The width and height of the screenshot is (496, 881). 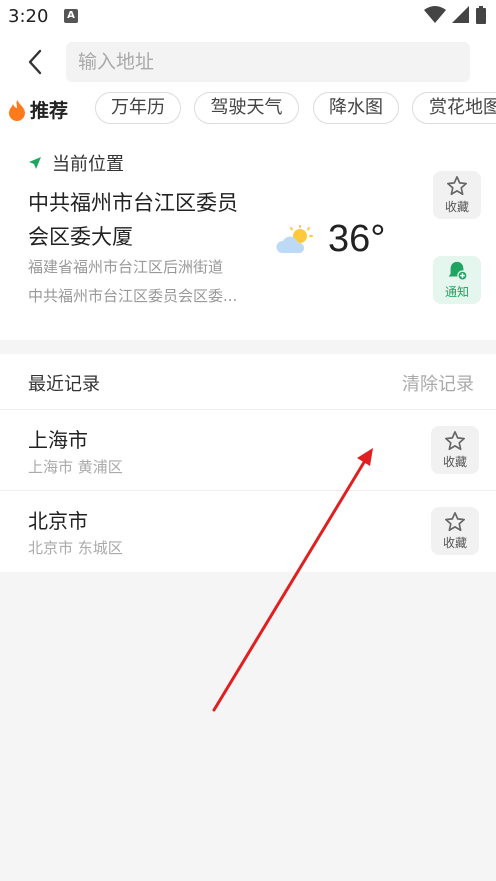 What do you see at coordinates (248, 450) in the screenshot?
I see `recent-item-shanghai: 上海市 上海市 黄浦区 收藏` at bounding box center [248, 450].